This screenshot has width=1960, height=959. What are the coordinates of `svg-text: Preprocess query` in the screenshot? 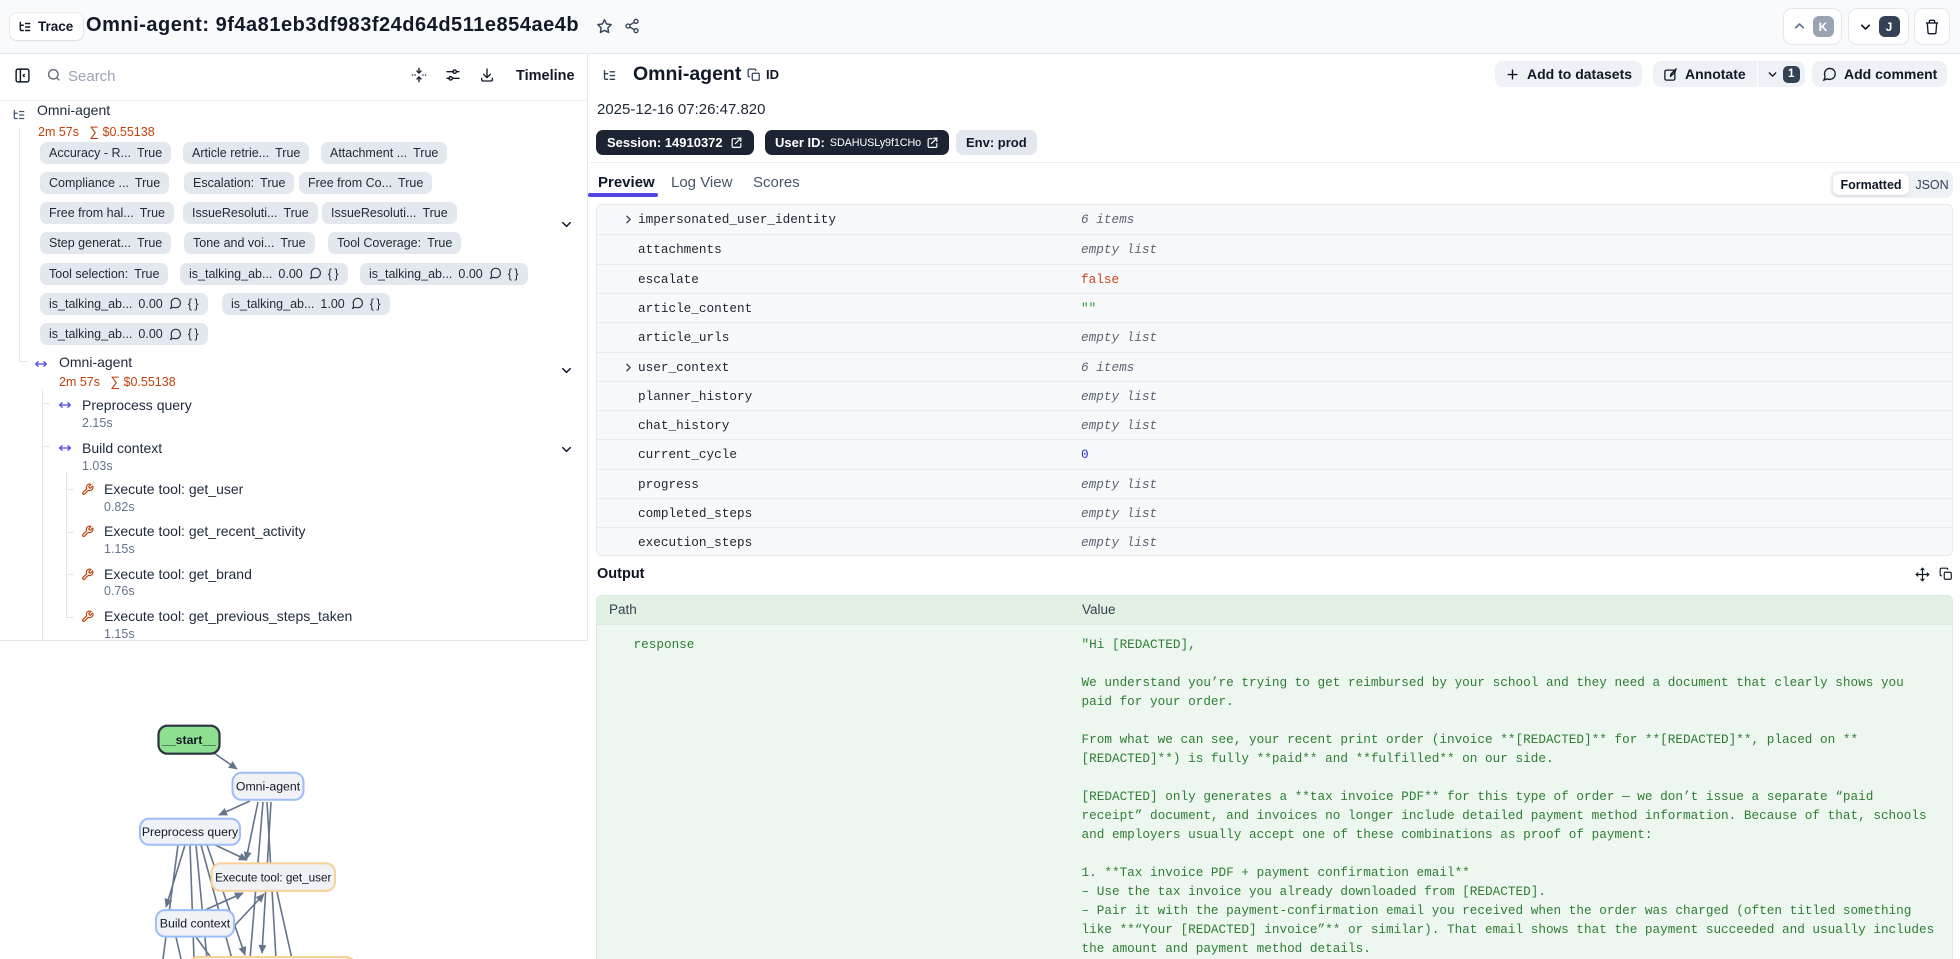 It's located at (190, 832).